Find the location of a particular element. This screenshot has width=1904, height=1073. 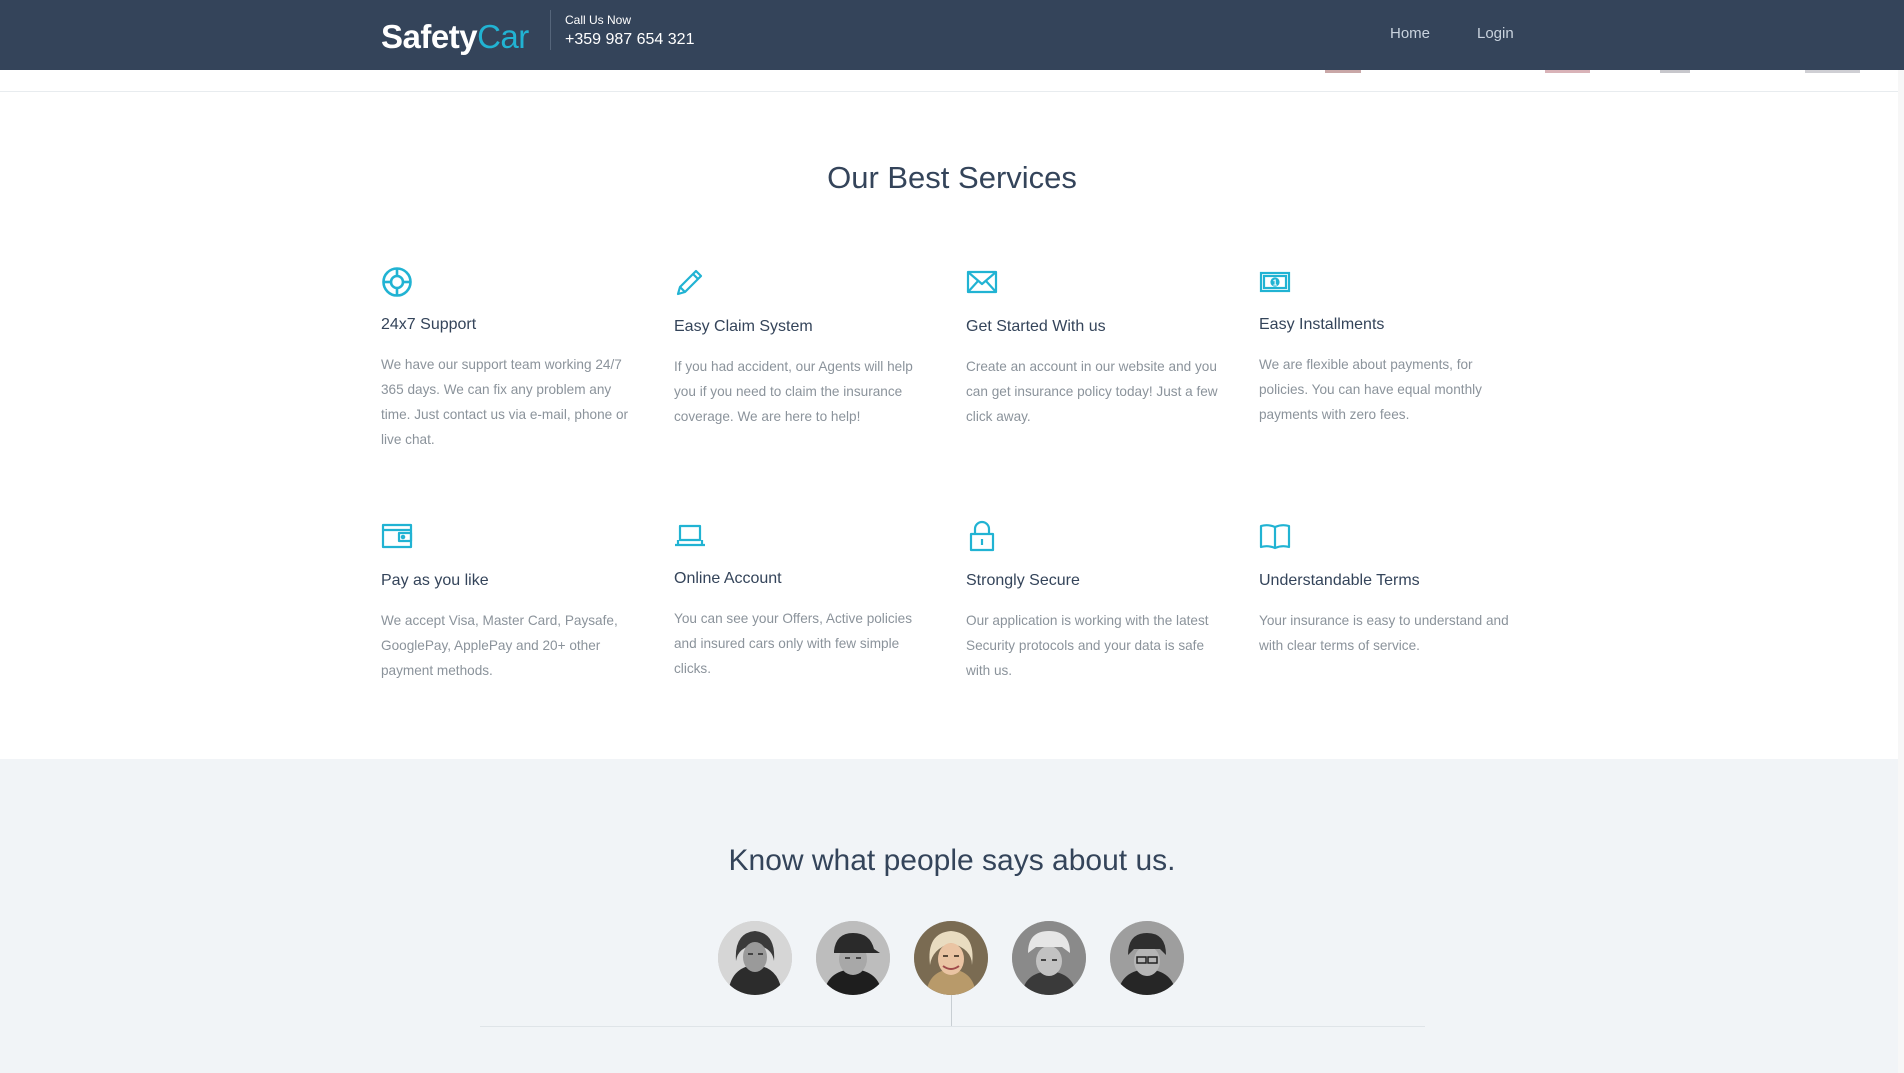

testimonial-pointer is located at coordinates (951, 1010).